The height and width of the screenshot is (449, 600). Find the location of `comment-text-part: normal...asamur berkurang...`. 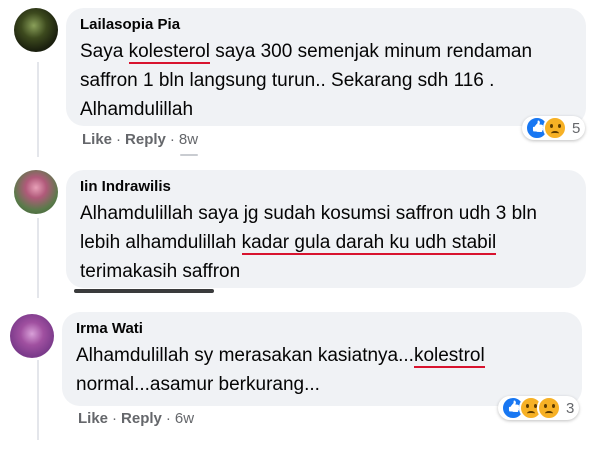

comment-text-part: normal...asamur berkurang... is located at coordinates (198, 384).